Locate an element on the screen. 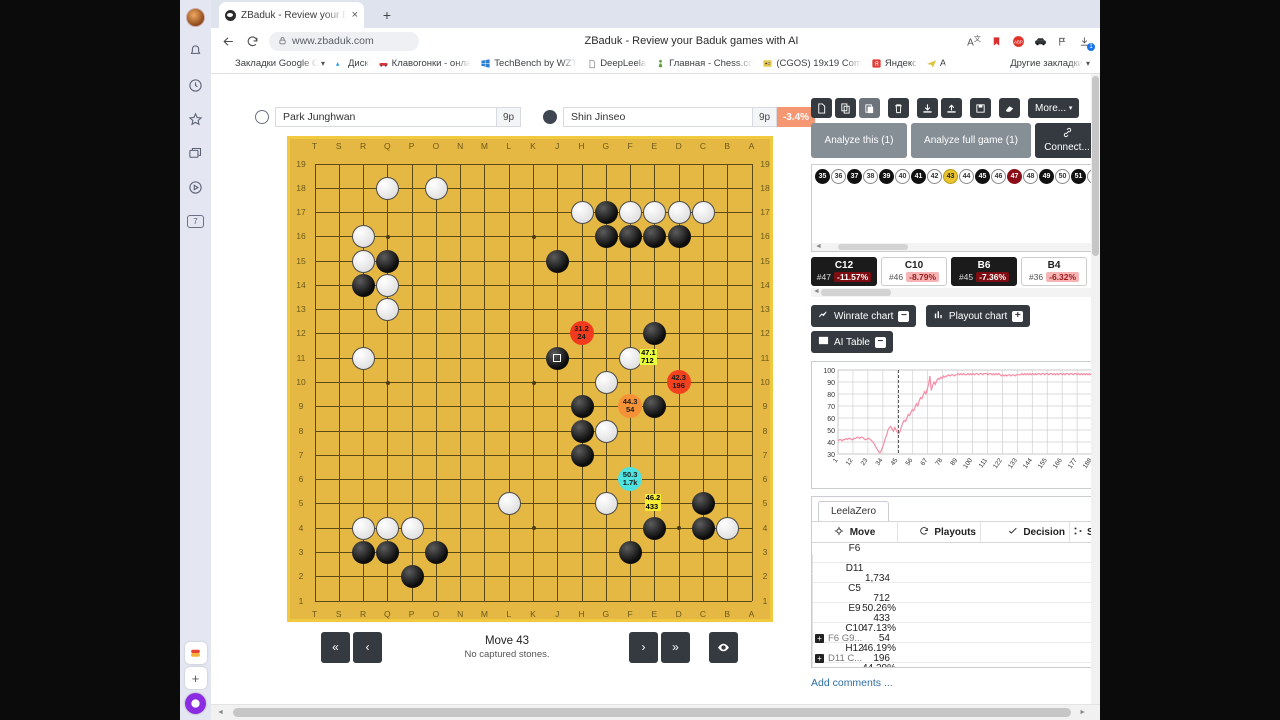  move-stone: 50 is located at coordinates (1062, 176).